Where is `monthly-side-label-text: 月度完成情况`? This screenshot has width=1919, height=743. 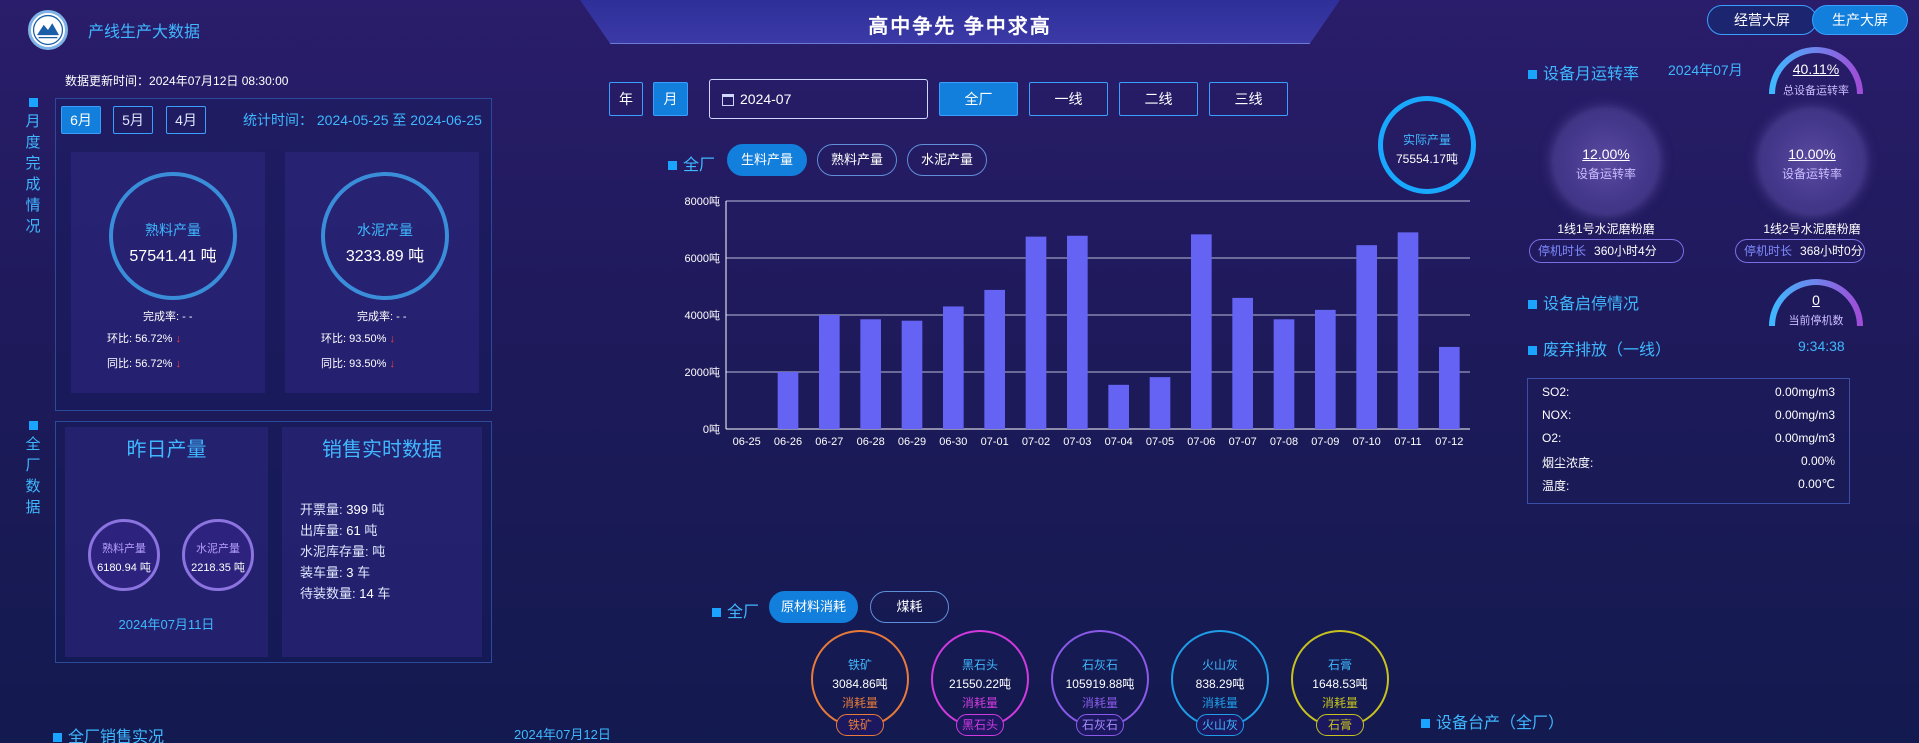
monthly-side-label-text: 月度完成情况 is located at coordinates (33, 174).